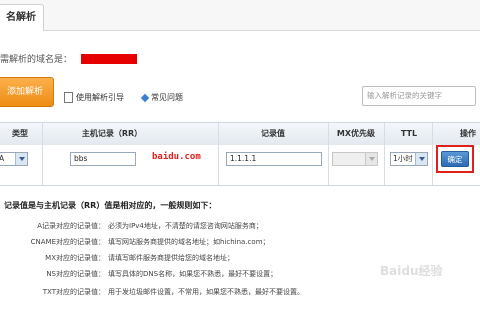 The height and width of the screenshot is (320, 480). What do you see at coordinates (206, 292) in the screenshot?
I see `rule-desc: 用于发垃圾邮件设置，不常用，如果您不熟悉，最好不要设置。` at bounding box center [206, 292].